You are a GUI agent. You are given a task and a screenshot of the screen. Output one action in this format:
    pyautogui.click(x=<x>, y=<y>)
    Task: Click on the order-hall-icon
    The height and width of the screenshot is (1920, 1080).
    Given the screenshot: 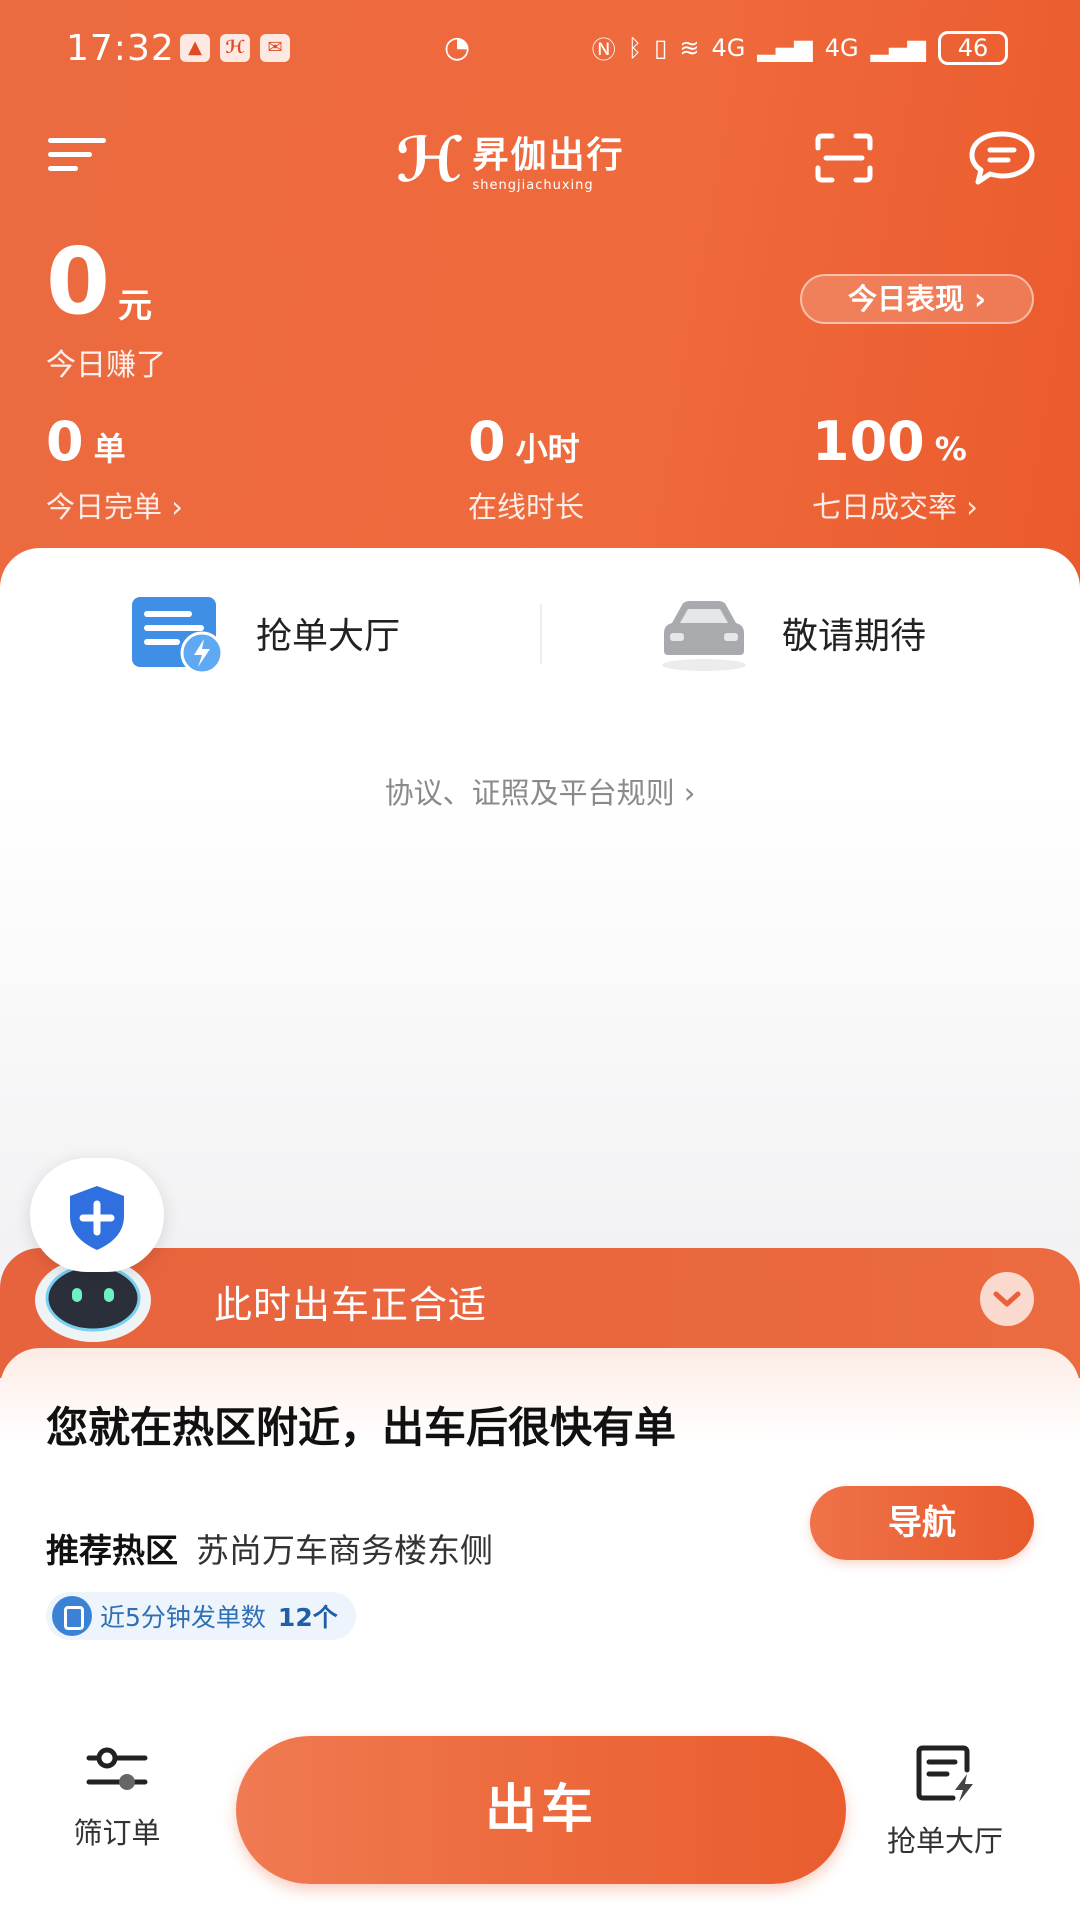 What is the action you would take?
    pyautogui.click(x=178, y=635)
    